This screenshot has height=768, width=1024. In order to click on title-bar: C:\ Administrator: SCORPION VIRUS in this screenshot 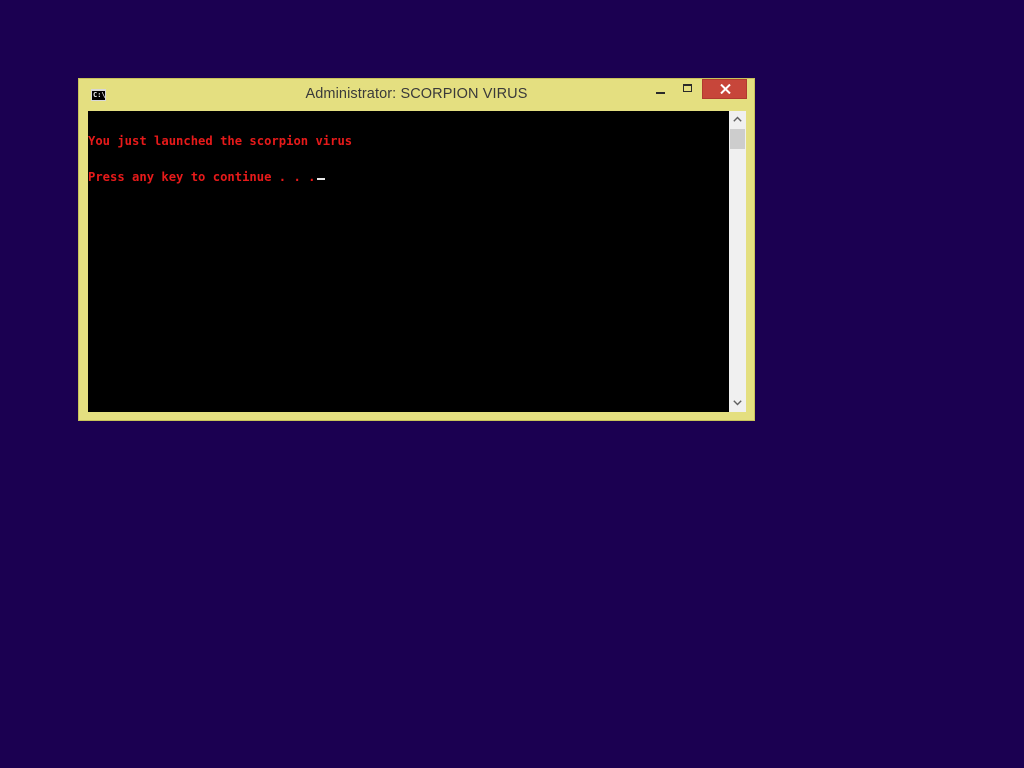, I will do `click(416, 95)`.